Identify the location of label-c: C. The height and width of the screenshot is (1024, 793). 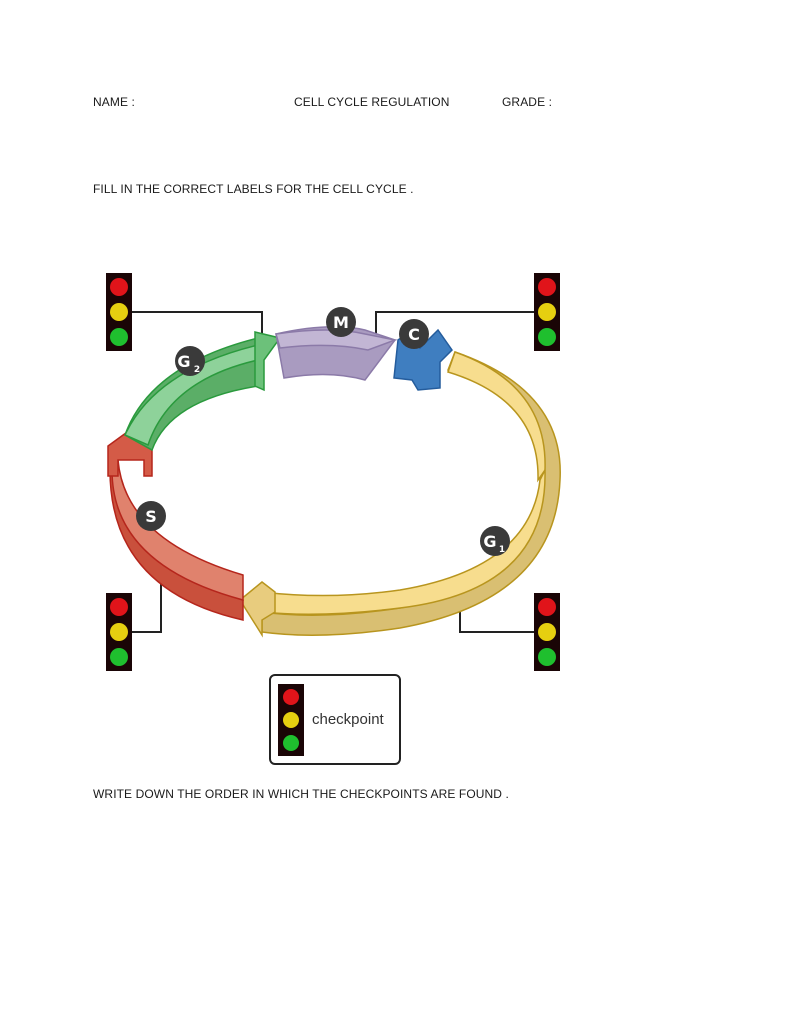
(414, 334).